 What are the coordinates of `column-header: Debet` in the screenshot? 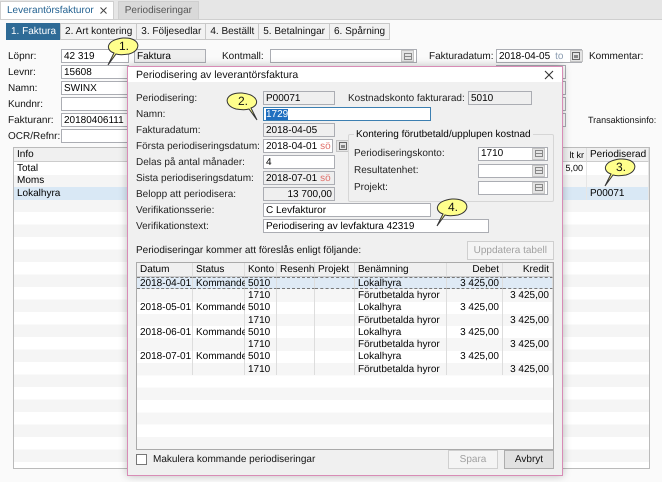 It's located at (475, 270).